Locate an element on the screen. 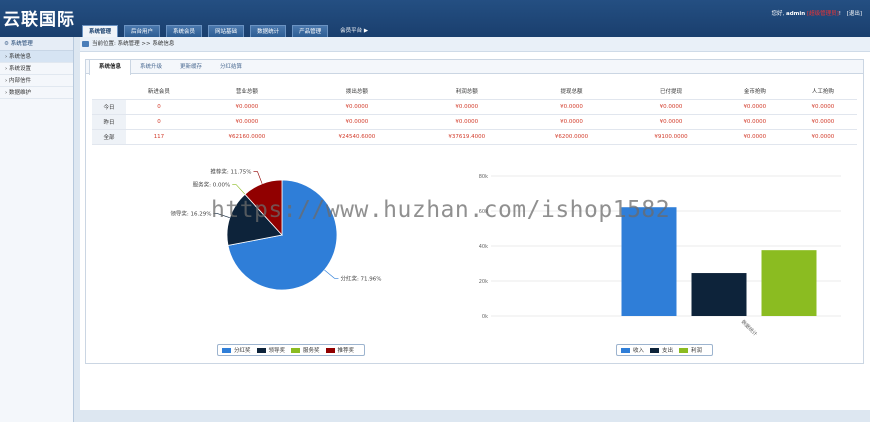 The height and width of the screenshot is (422, 870). table-cell: 0 is located at coordinates (159, 107).